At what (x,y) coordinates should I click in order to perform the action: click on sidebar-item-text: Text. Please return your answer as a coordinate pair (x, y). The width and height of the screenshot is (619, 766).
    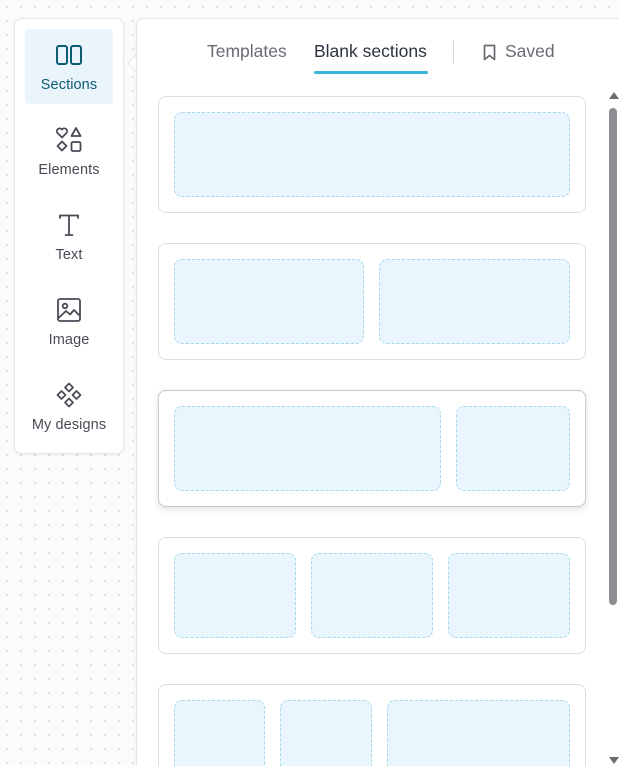
    Looking at the image, I should click on (69, 236).